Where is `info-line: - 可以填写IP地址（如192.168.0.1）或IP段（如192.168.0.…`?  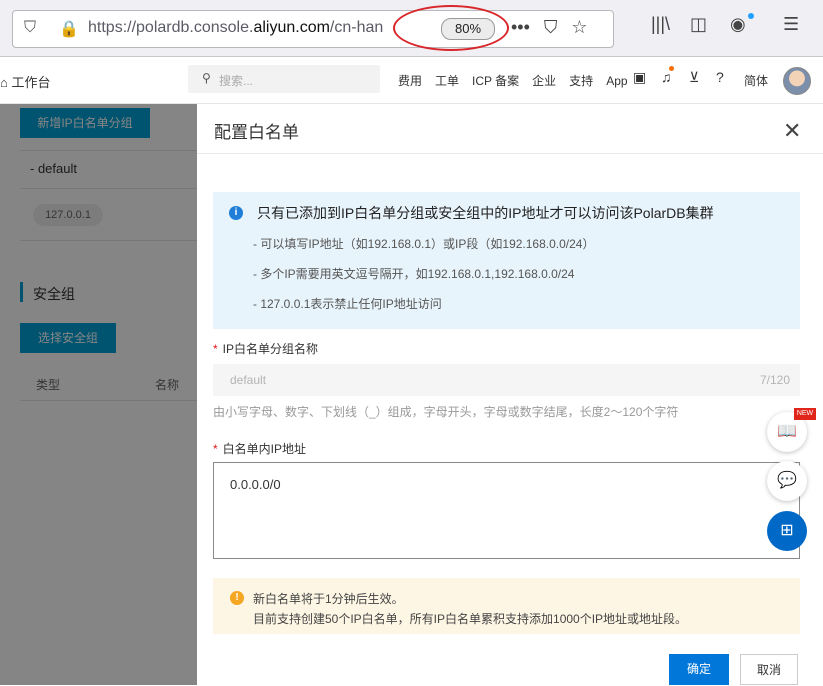
info-line: - 可以填写IP地址（如192.168.0.1）或IP段（如192.168.0.… is located at coordinates (424, 244).